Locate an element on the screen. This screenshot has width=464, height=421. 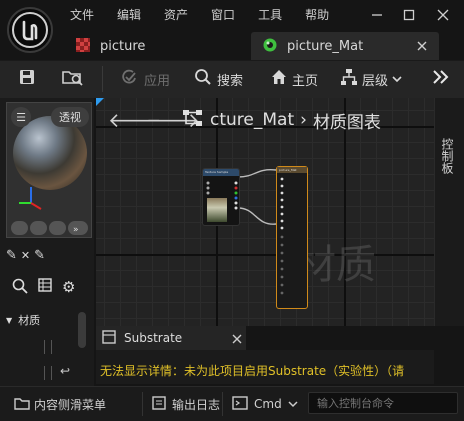
texture-sample-node: Texture Sample is located at coordinates (221, 197).